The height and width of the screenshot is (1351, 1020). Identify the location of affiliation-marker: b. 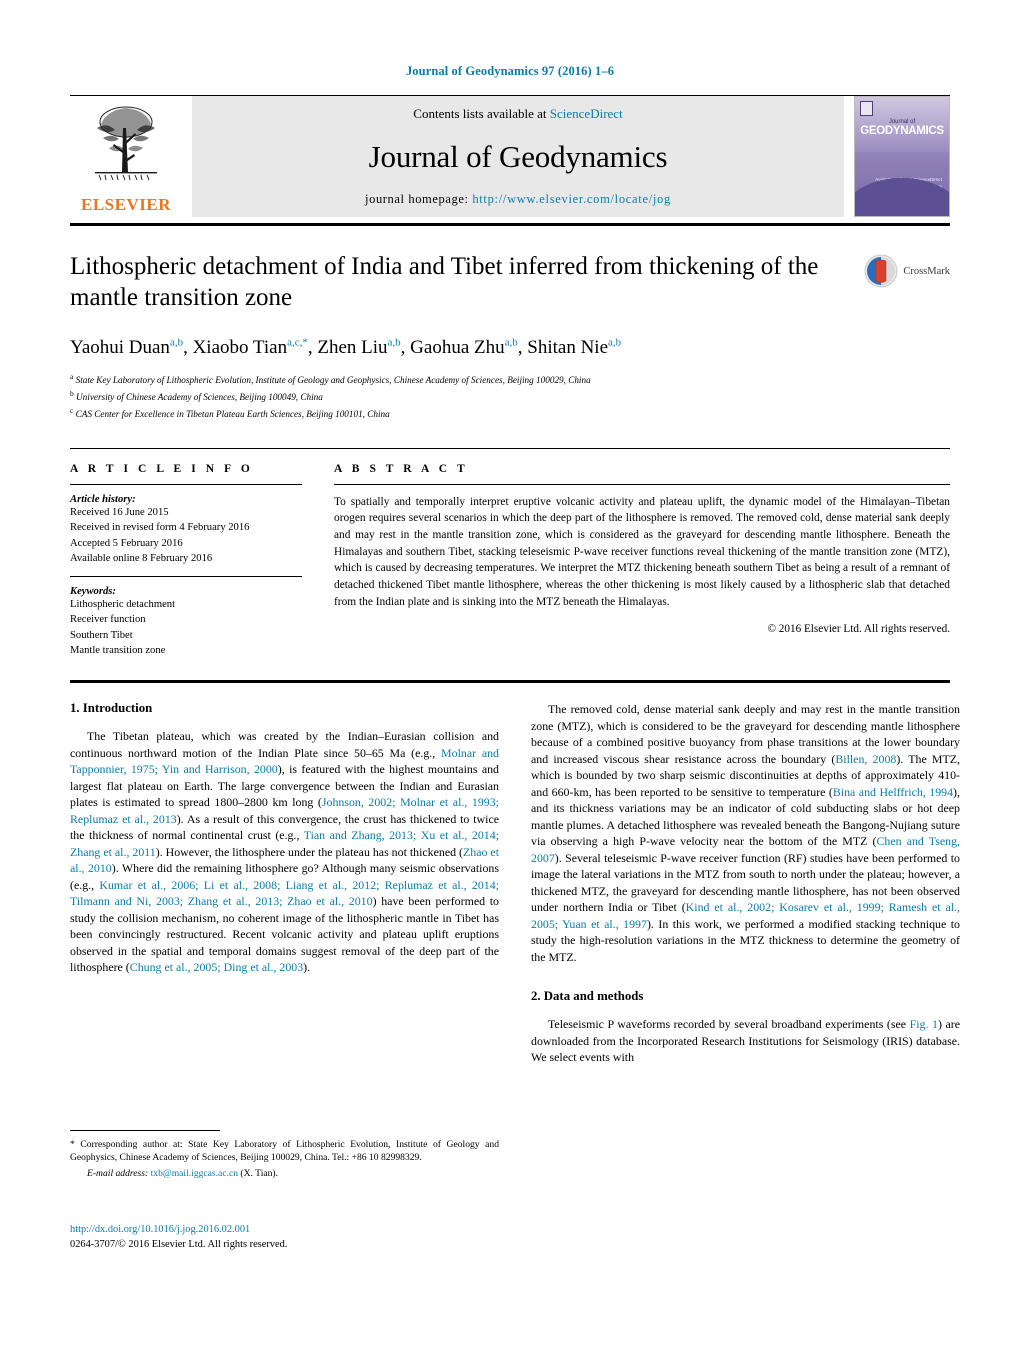
(72, 393).